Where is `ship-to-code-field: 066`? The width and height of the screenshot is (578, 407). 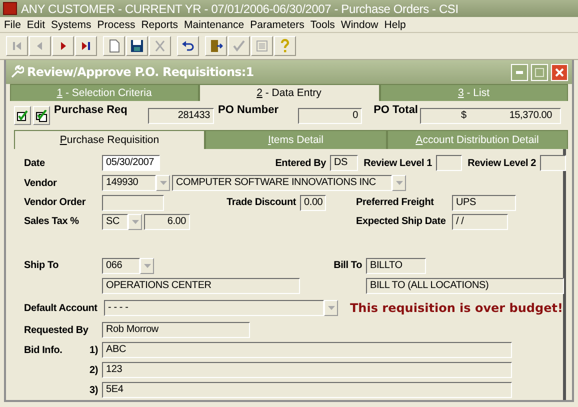 ship-to-code-field: 066 is located at coordinates (121, 266).